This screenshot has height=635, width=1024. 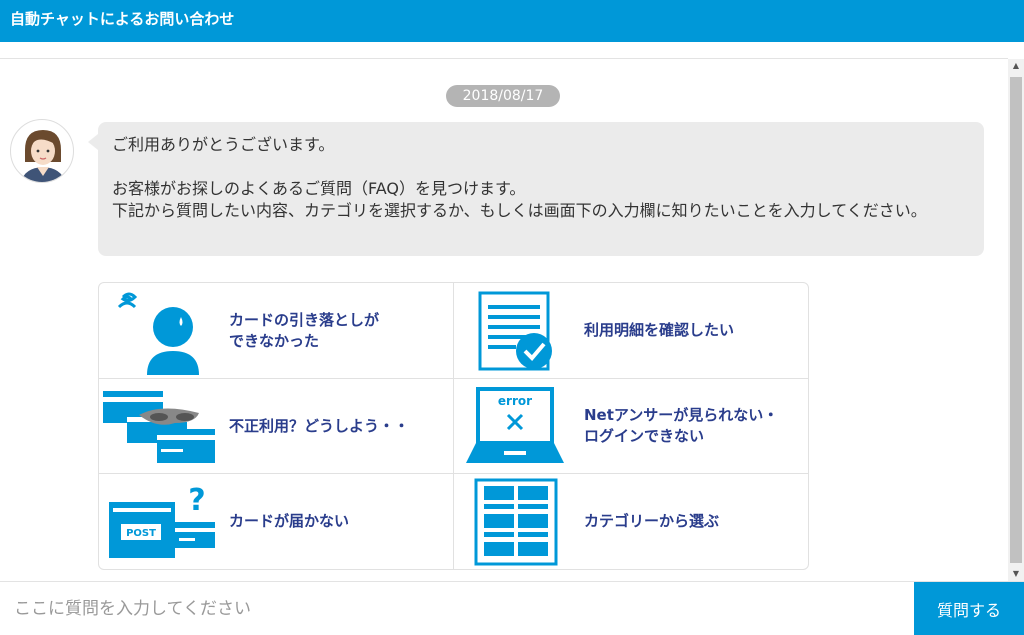 What do you see at coordinates (515, 425) in the screenshot?
I see `laptop-error-icon: error` at bounding box center [515, 425].